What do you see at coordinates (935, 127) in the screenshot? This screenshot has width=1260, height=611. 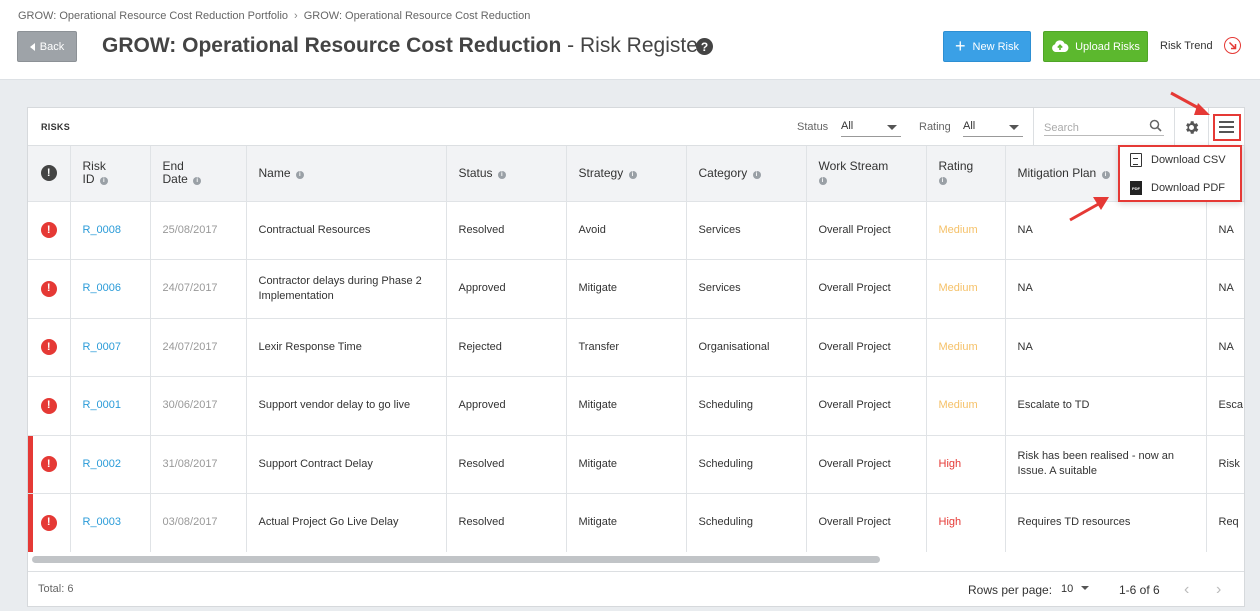 I see `rating-filter-label: Rating` at bounding box center [935, 127].